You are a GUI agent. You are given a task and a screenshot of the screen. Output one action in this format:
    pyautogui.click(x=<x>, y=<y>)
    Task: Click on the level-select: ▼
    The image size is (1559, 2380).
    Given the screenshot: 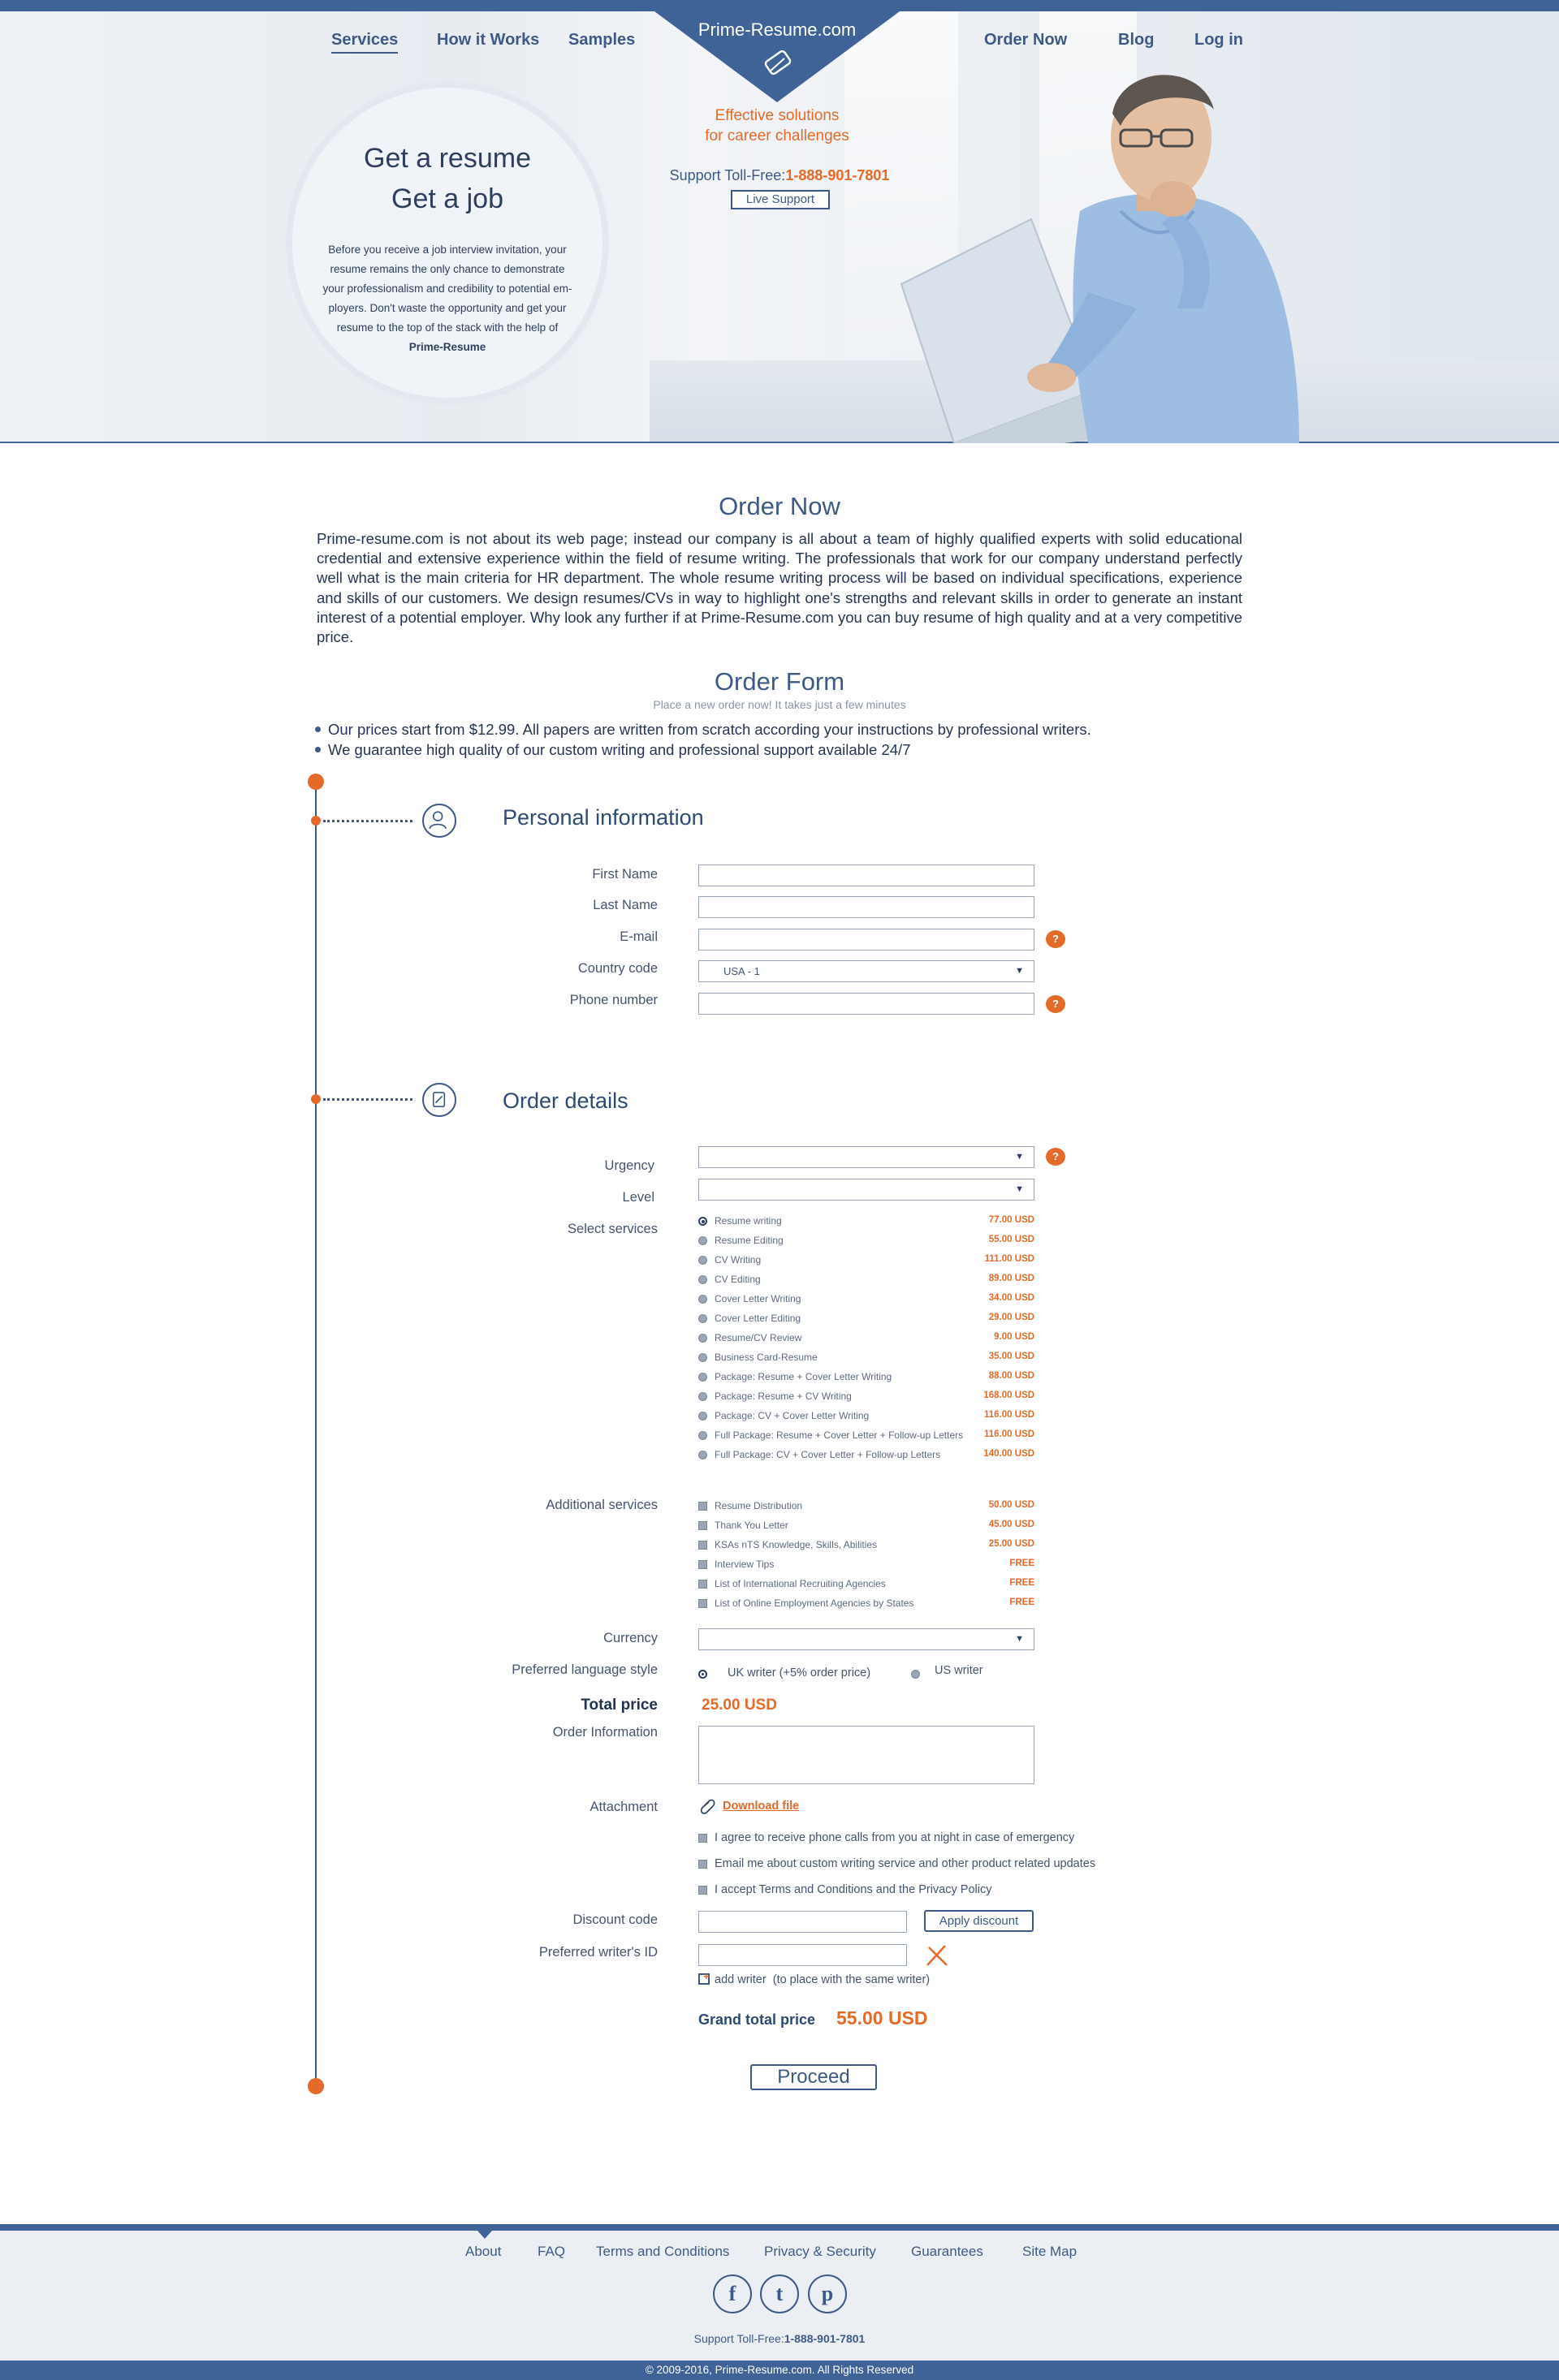 What is the action you would take?
    pyautogui.click(x=866, y=1190)
    